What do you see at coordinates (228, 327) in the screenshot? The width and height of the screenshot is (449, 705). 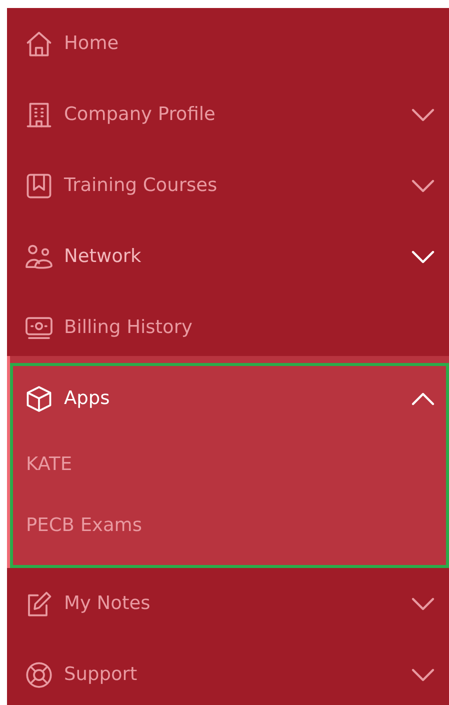 I see `menu-item: Billing History` at bounding box center [228, 327].